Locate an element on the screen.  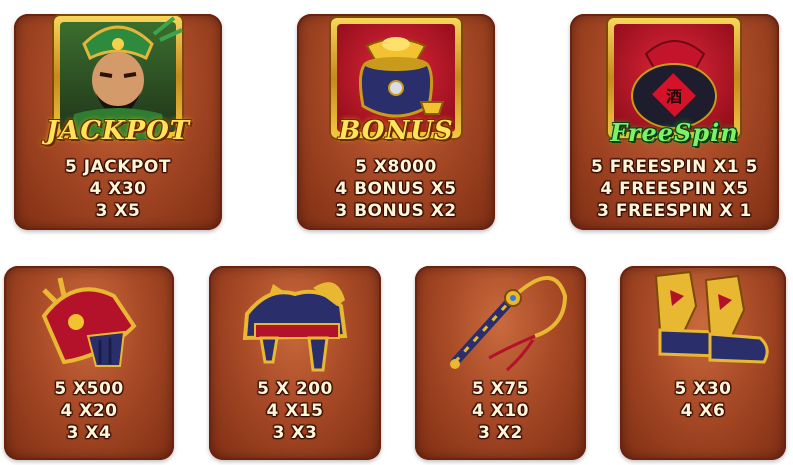
paytable-card-saddle: 5 X 200 4 X15 3 X3 is located at coordinates (295, 363).